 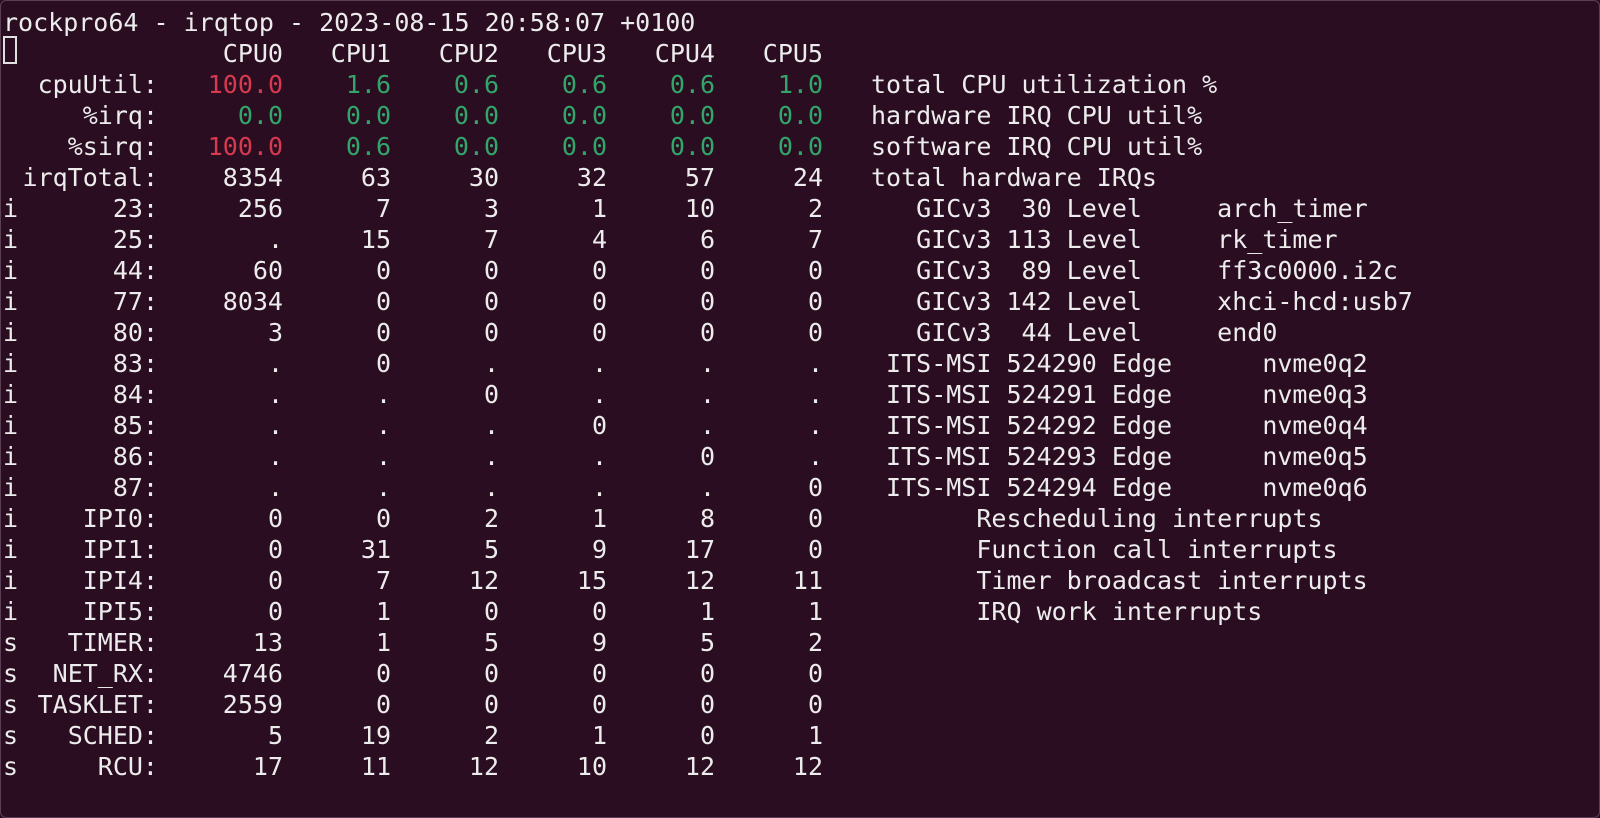 What do you see at coordinates (267, 642) in the screenshot?
I see `cpu-value: 13` at bounding box center [267, 642].